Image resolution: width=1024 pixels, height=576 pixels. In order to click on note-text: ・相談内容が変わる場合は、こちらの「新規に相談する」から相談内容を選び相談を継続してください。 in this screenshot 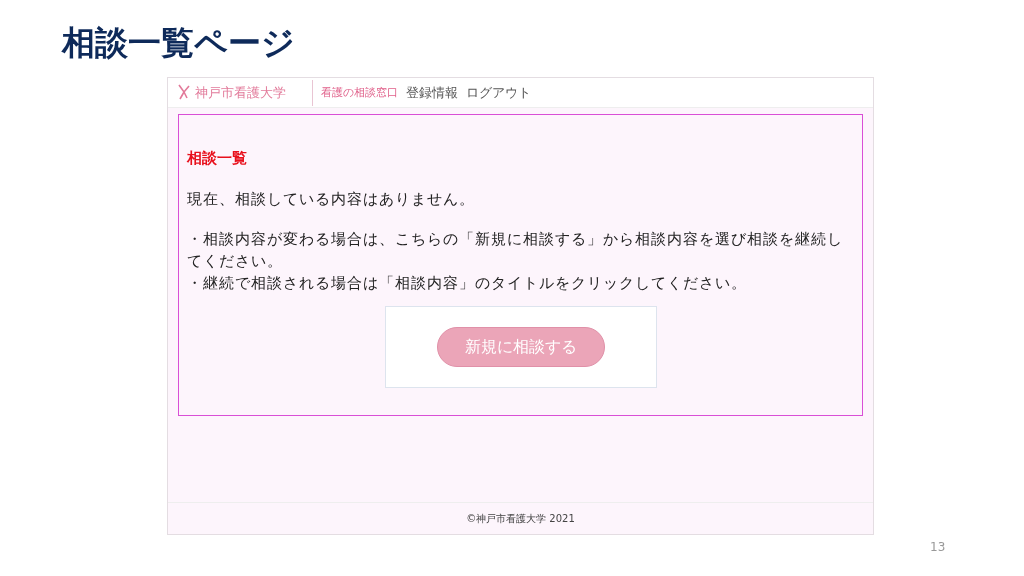, I will do `click(515, 250)`.